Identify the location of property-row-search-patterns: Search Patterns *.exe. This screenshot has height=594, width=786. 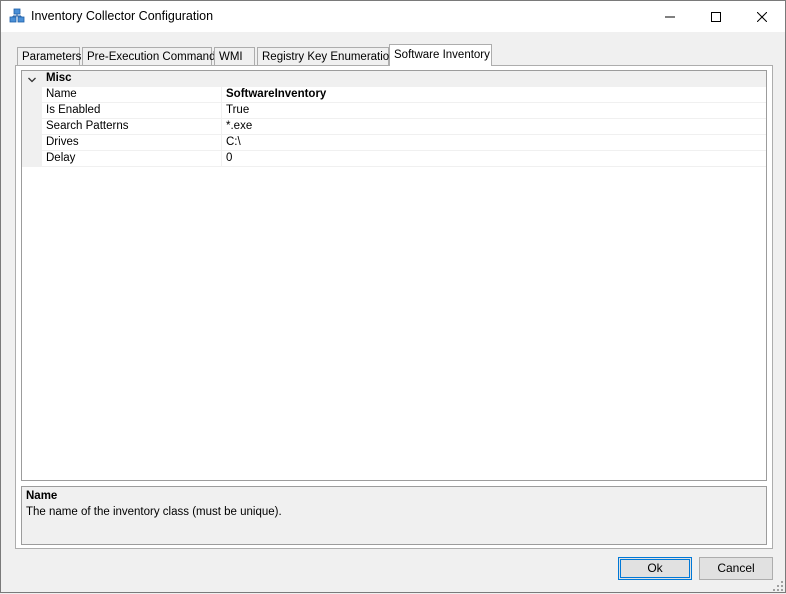
(394, 127).